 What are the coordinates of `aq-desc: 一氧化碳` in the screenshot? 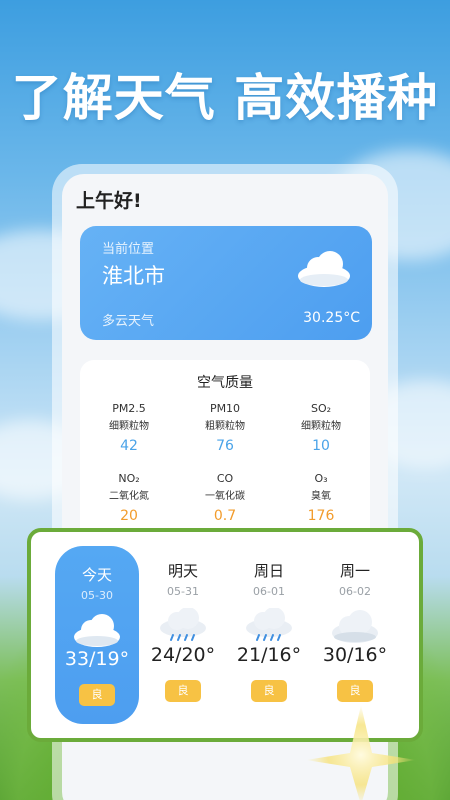 It's located at (225, 496).